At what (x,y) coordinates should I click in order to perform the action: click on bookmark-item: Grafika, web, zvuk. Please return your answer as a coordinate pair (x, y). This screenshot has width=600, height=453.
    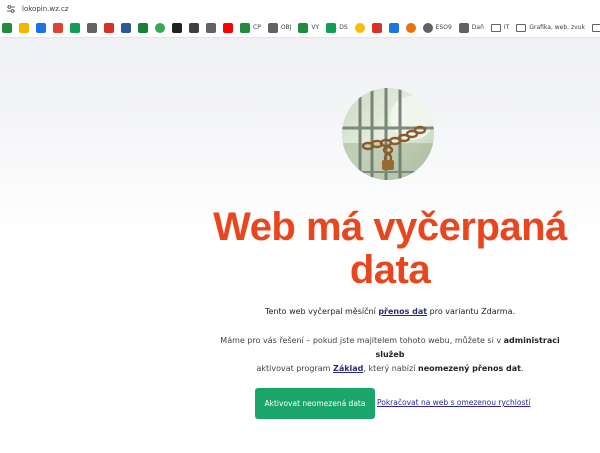
    Looking at the image, I should click on (550, 28).